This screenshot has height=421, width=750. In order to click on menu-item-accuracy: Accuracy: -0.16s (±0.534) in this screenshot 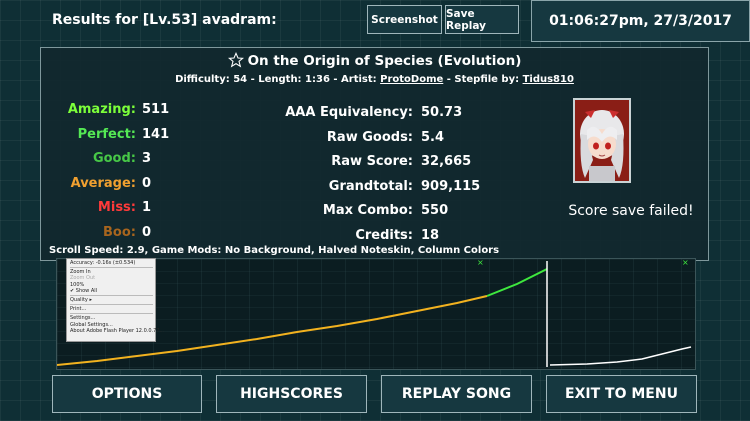, I will do `click(112, 263)`.